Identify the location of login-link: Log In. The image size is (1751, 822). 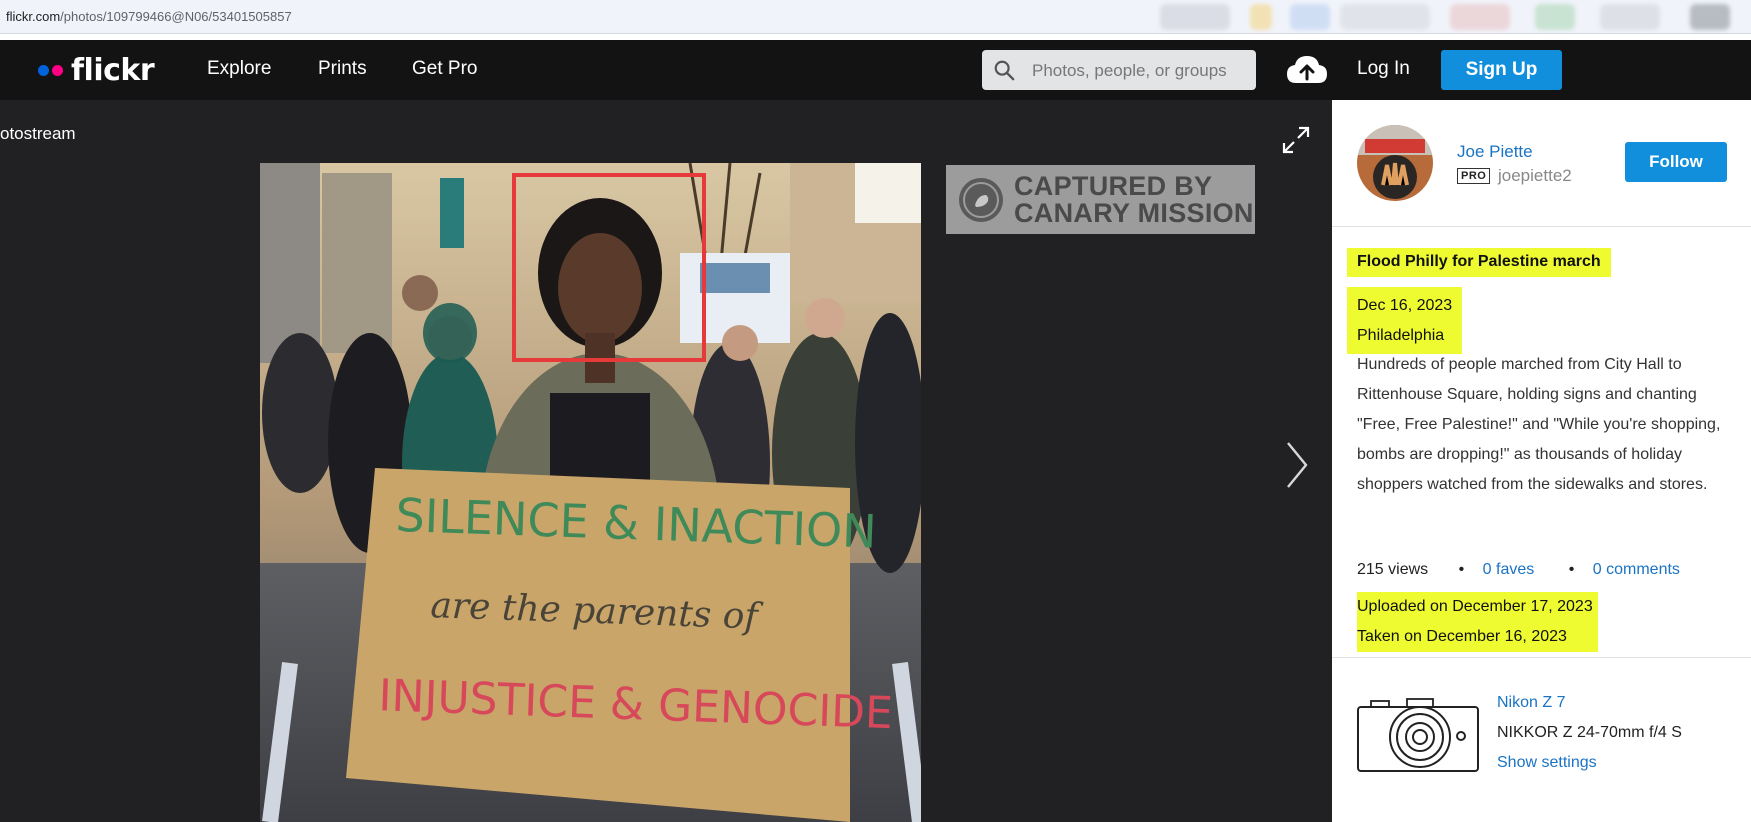
(1383, 69).